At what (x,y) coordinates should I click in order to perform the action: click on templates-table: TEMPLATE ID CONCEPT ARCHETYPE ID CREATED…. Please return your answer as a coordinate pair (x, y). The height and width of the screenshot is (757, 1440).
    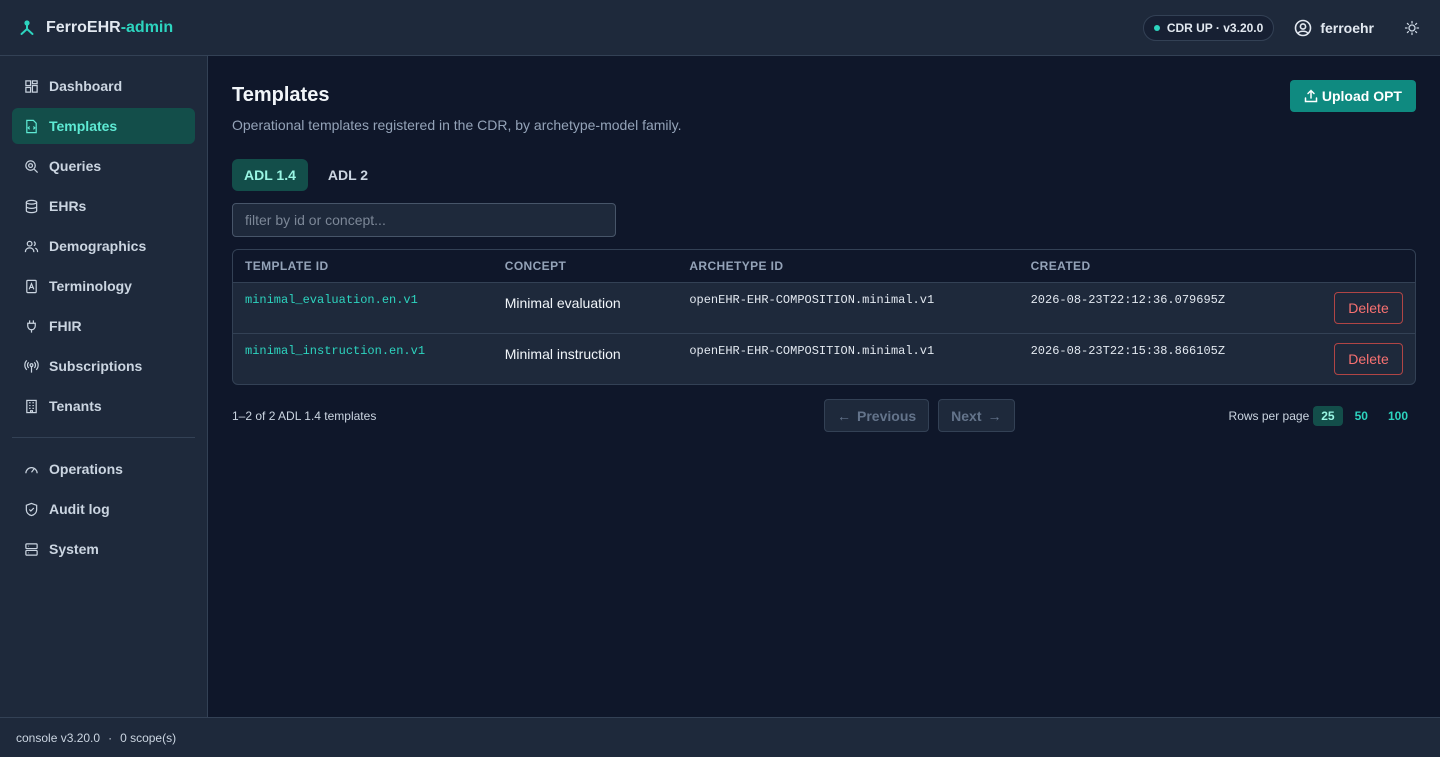
    Looking at the image, I should click on (824, 317).